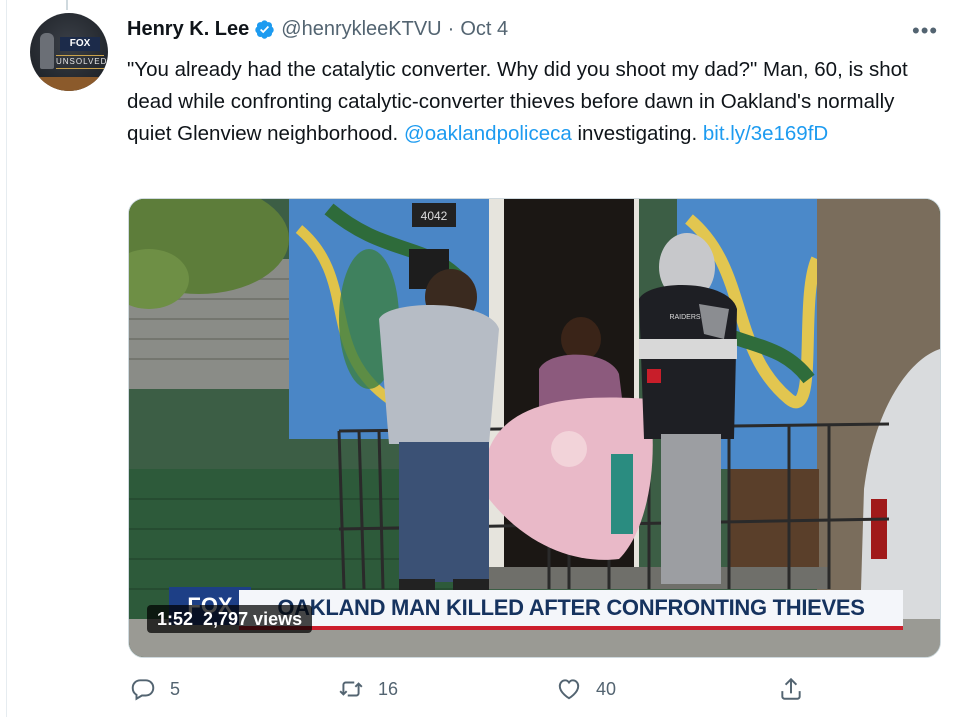 This screenshot has height=717, width=960. I want to click on tweet-actions: 5 16 40, so click(480, 692).